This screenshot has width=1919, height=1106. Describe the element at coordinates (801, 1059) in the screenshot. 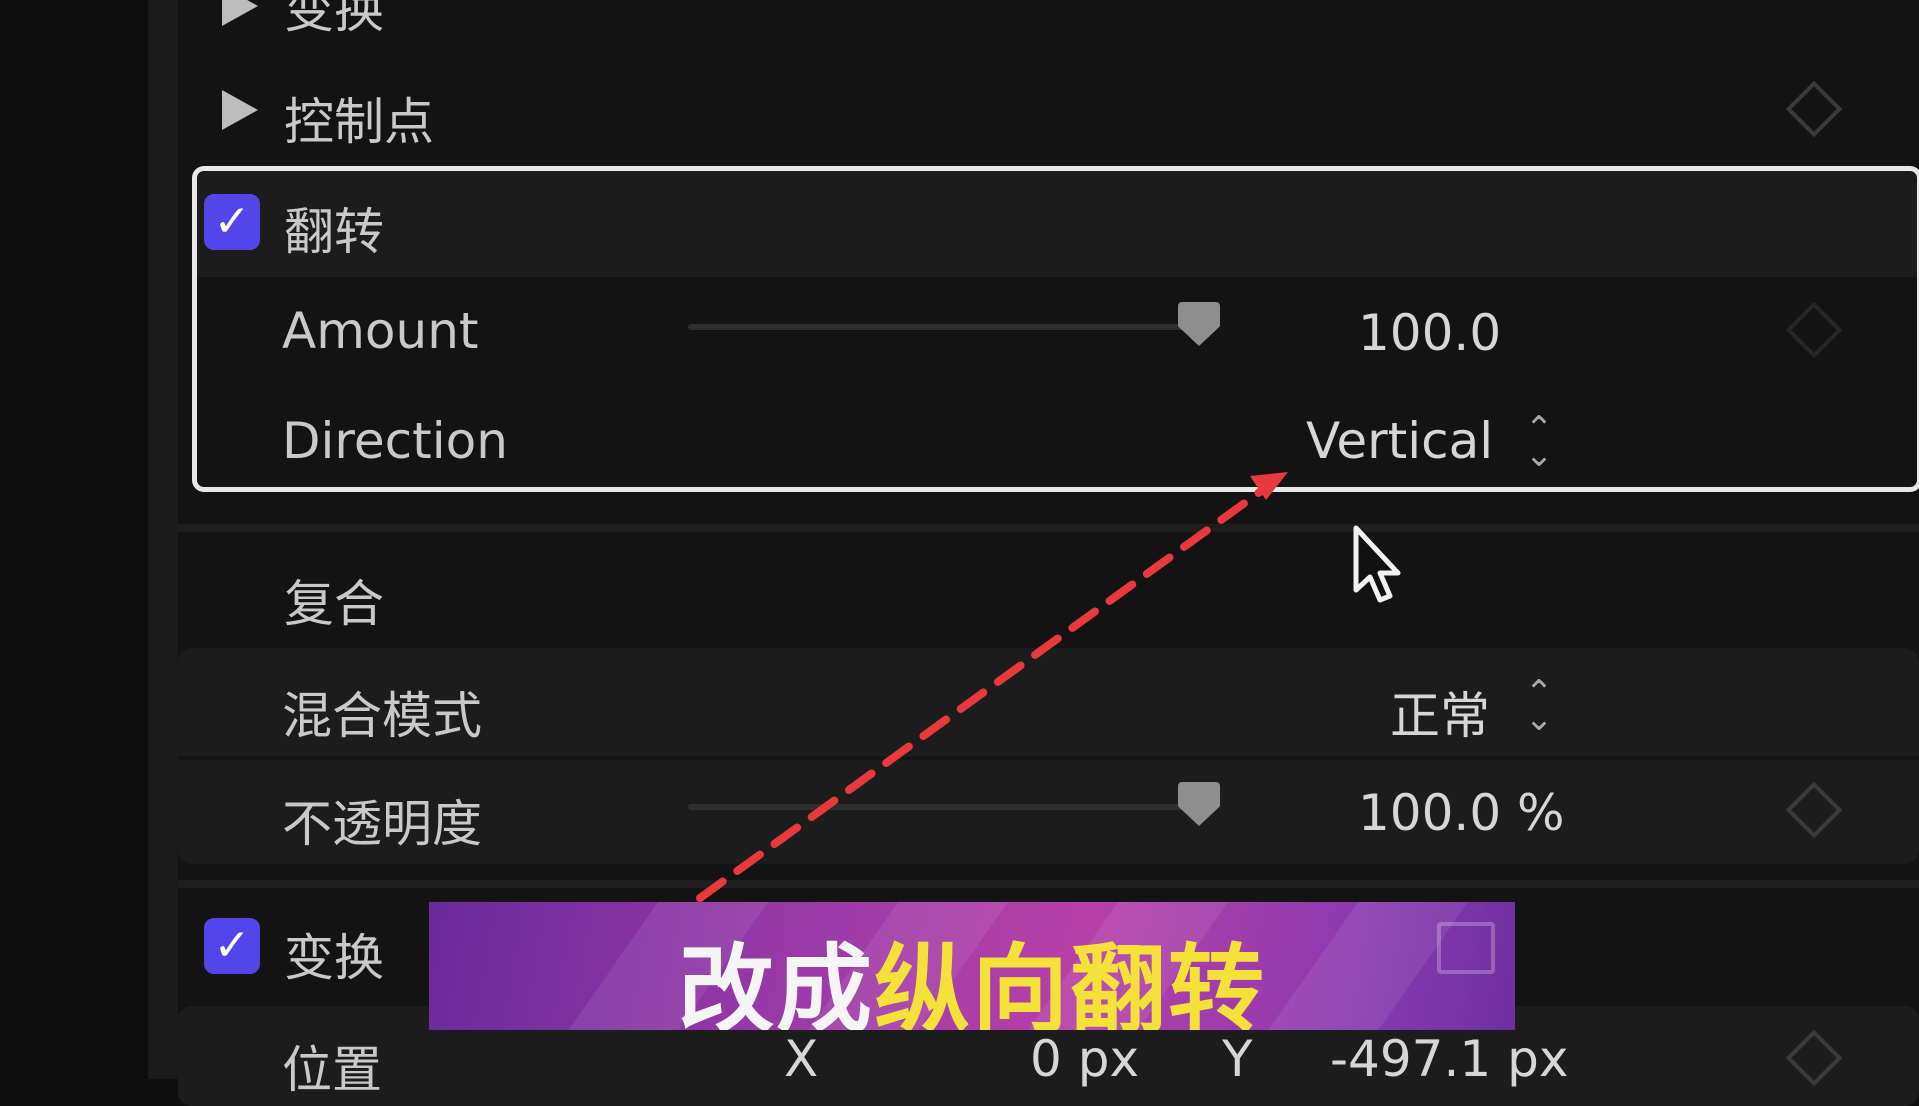

I see `position-x-label: X` at that location.